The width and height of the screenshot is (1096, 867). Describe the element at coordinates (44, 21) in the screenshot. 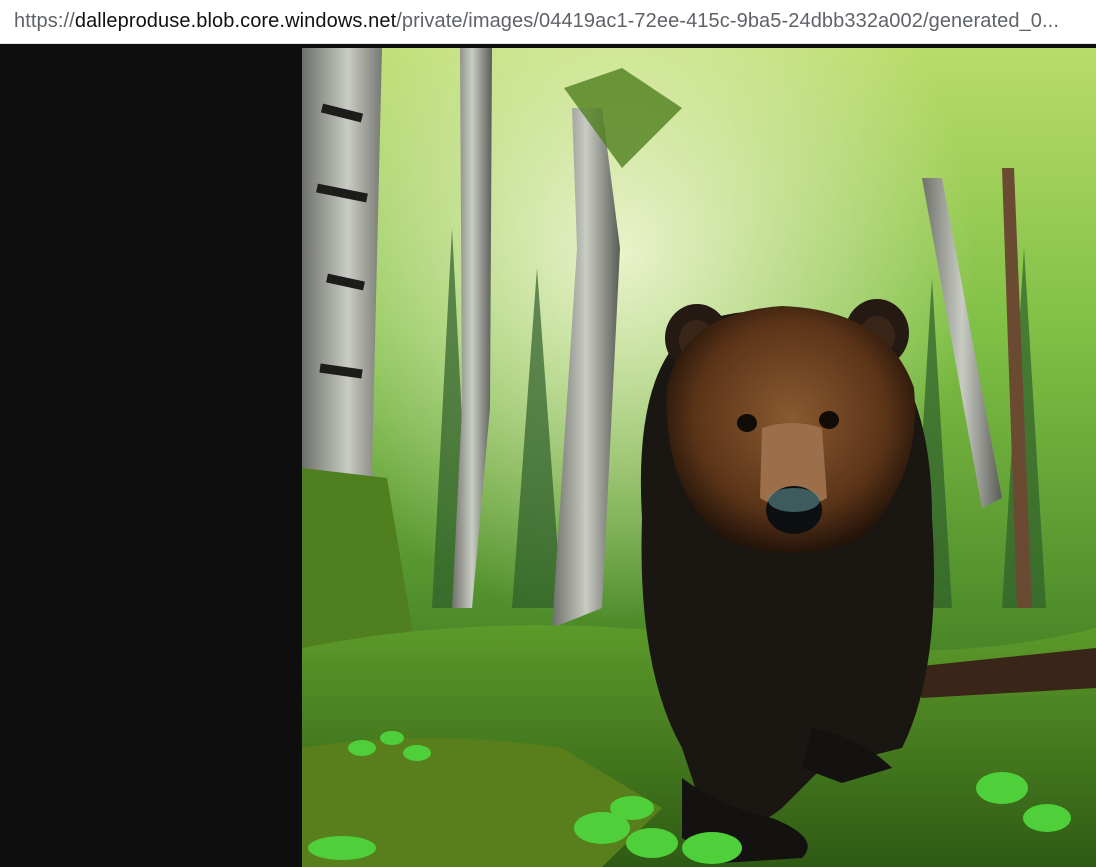

I see `url-scheme: https://` at that location.